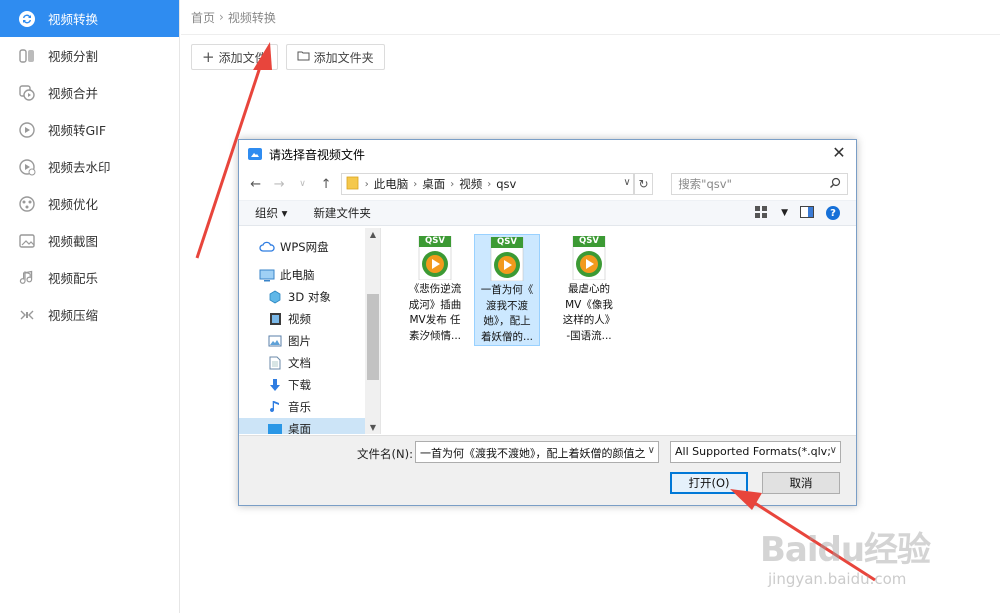 This screenshot has height=613, width=1000. What do you see at coordinates (309, 247) in the screenshot?
I see `tree-item-wps-cloud: WPS网盘` at bounding box center [309, 247].